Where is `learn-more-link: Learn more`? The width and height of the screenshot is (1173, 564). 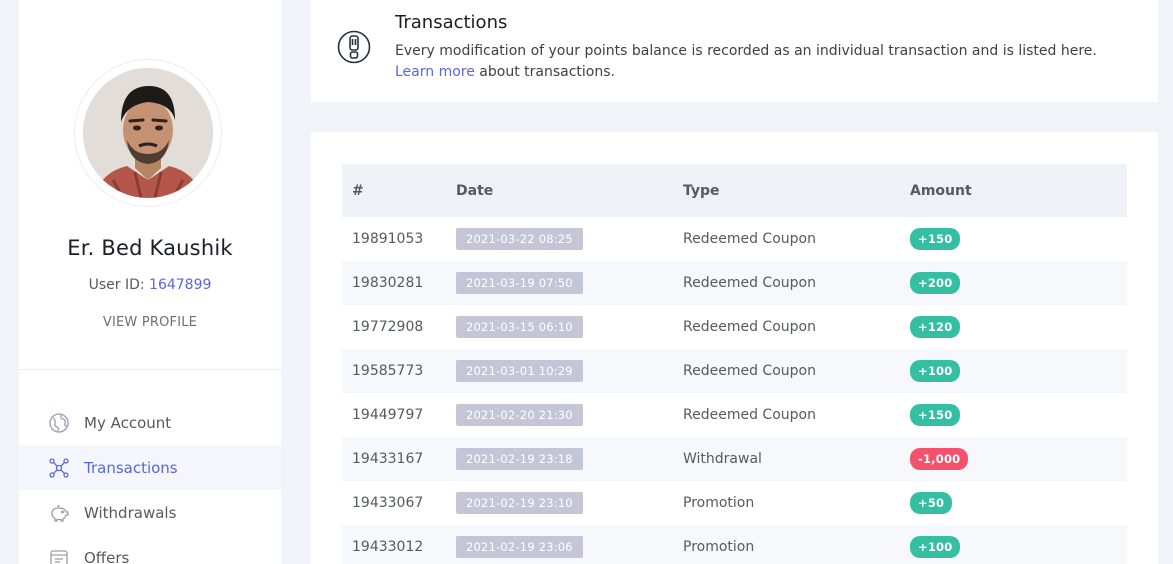
learn-more-link: Learn more is located at coordinates (435, 72).